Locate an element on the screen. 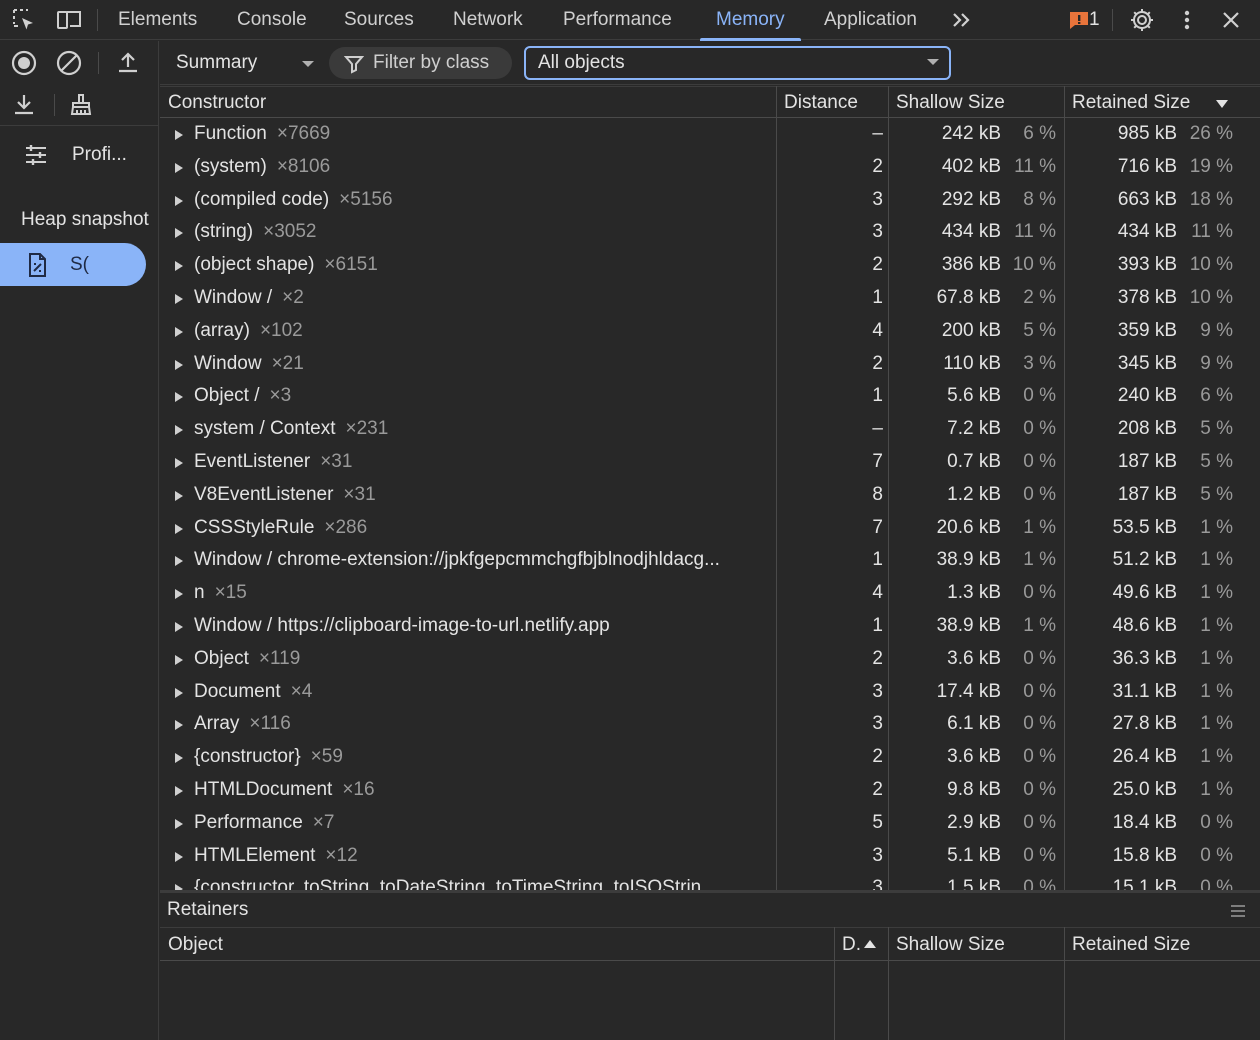  column-header-distance: Distance is located at coordinates (817, 103).